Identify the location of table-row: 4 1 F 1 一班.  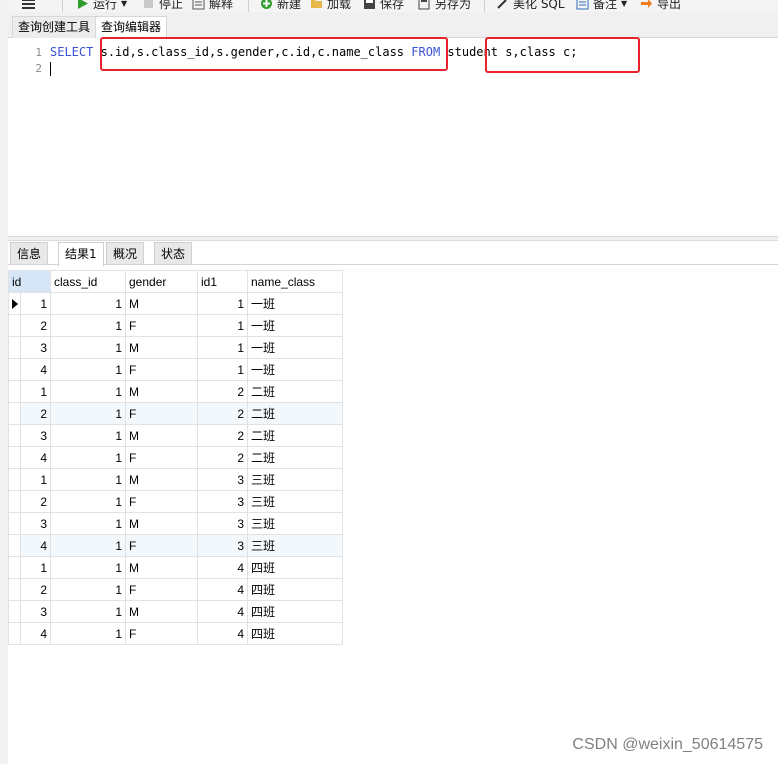
(175, 369).